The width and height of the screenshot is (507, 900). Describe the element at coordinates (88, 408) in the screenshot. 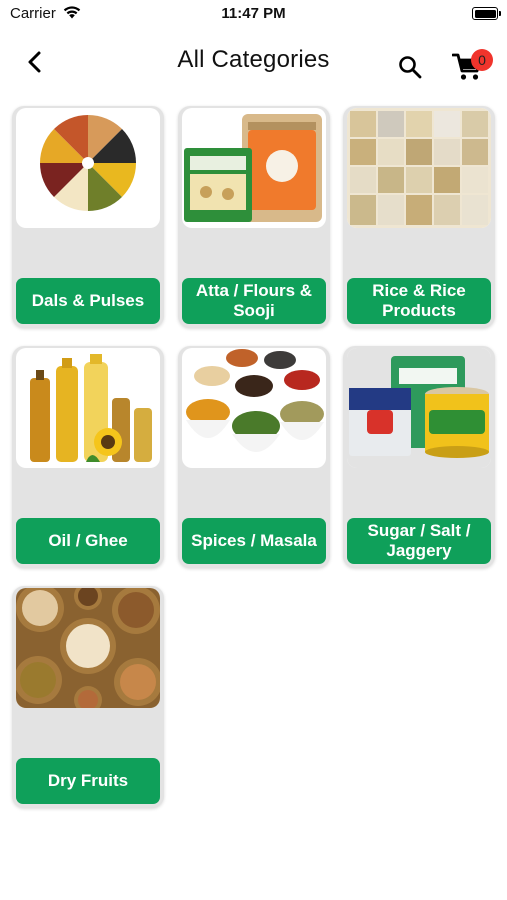

I see `oil-ghee-image` at that location.